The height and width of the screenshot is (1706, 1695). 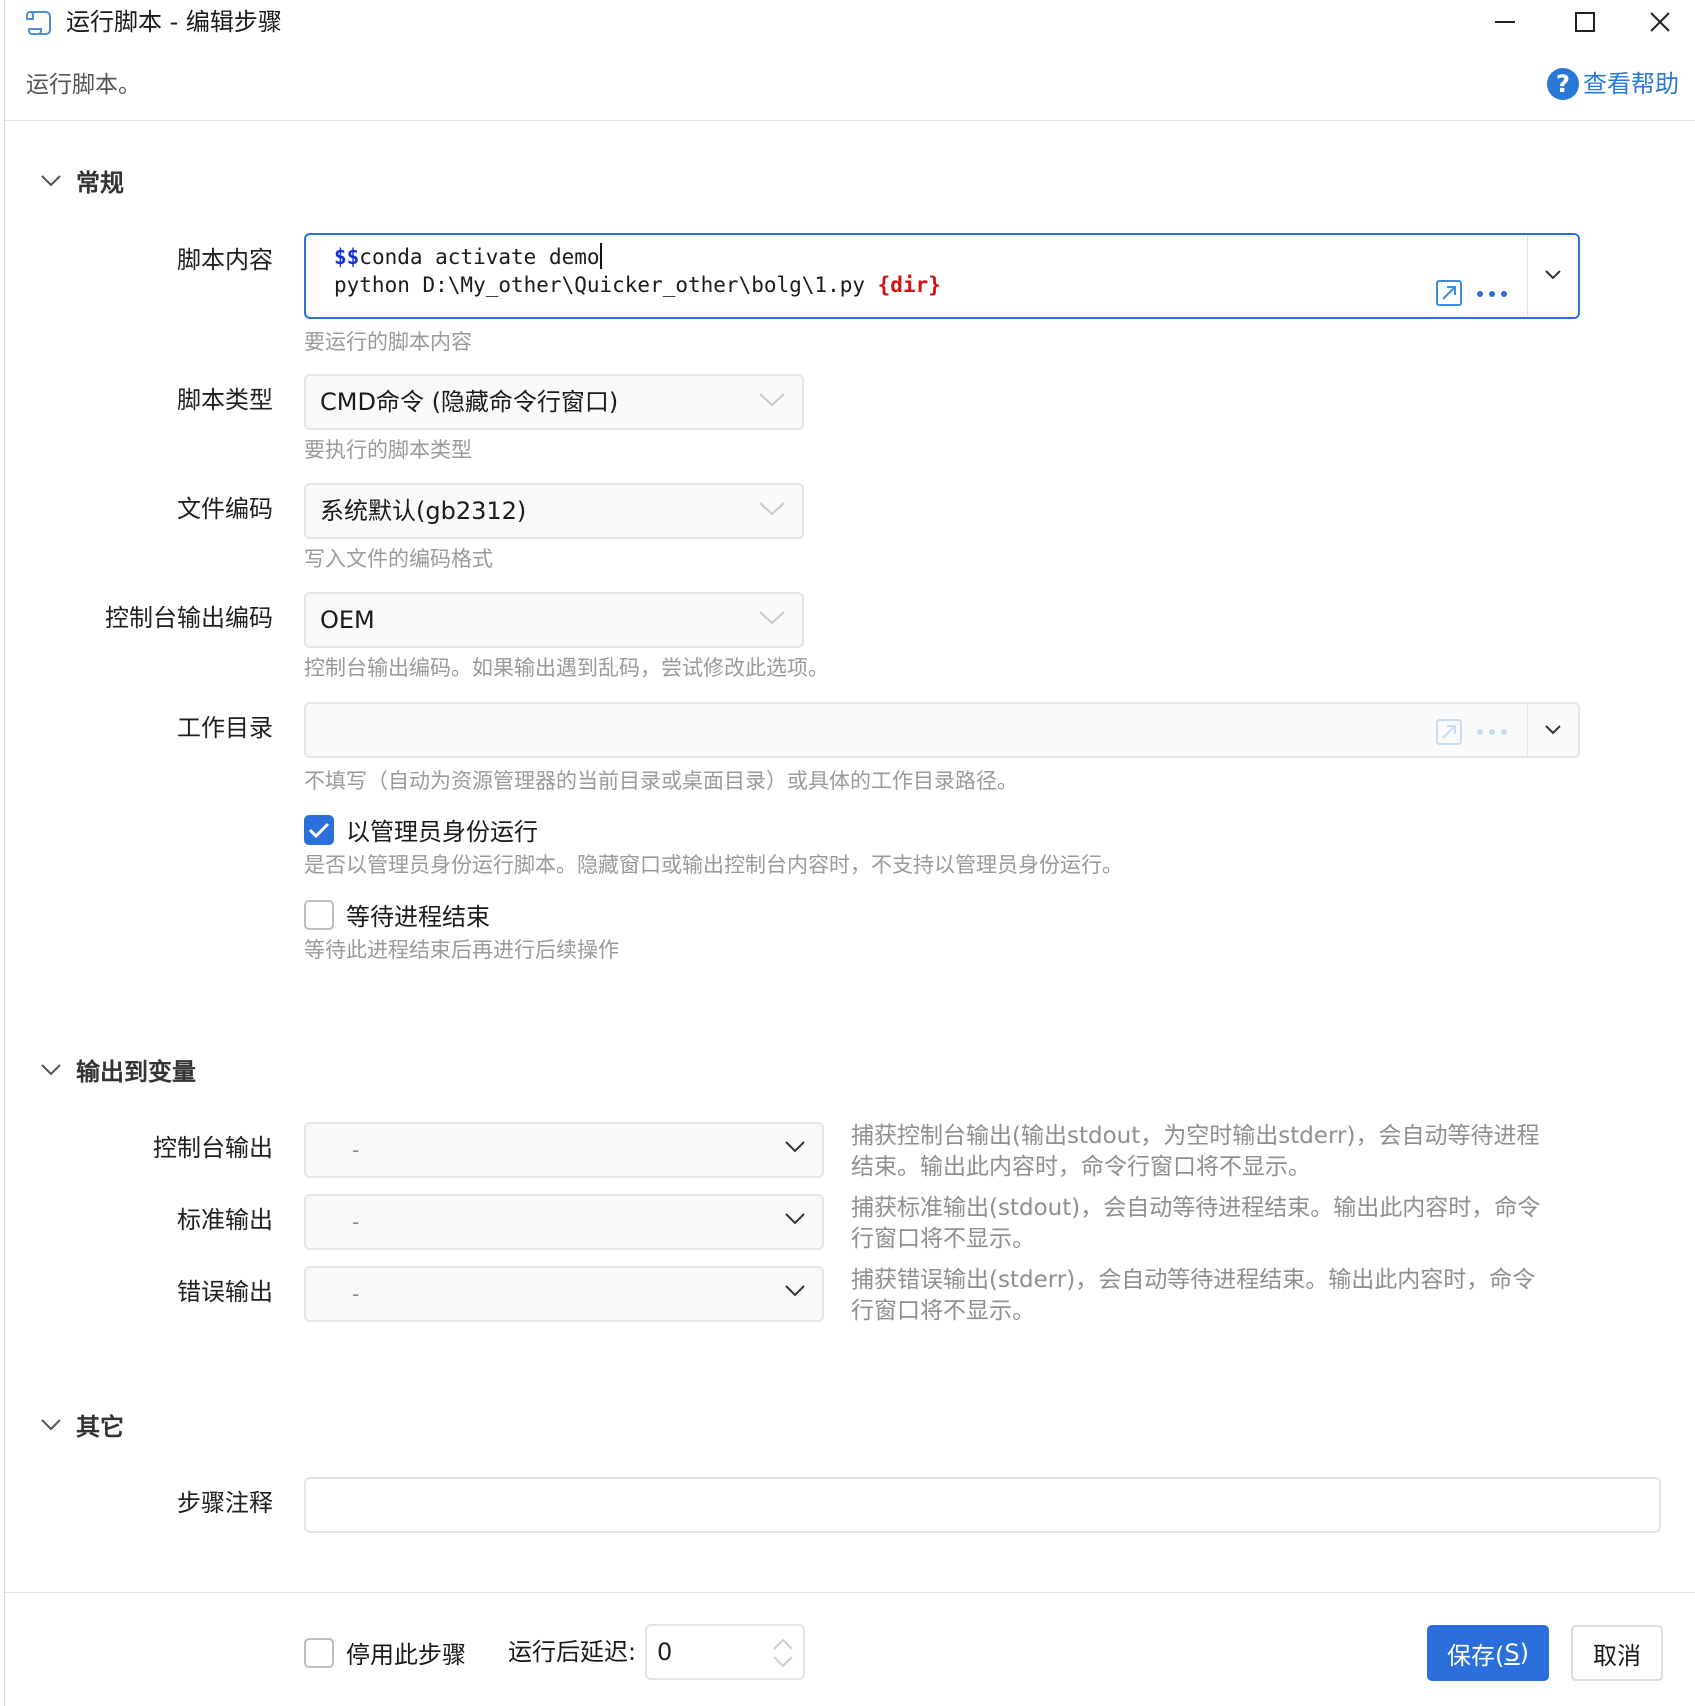 I want to click on script-type-select: CMD命令 (隐藏命令行窗口), so click(x=554, y=402).